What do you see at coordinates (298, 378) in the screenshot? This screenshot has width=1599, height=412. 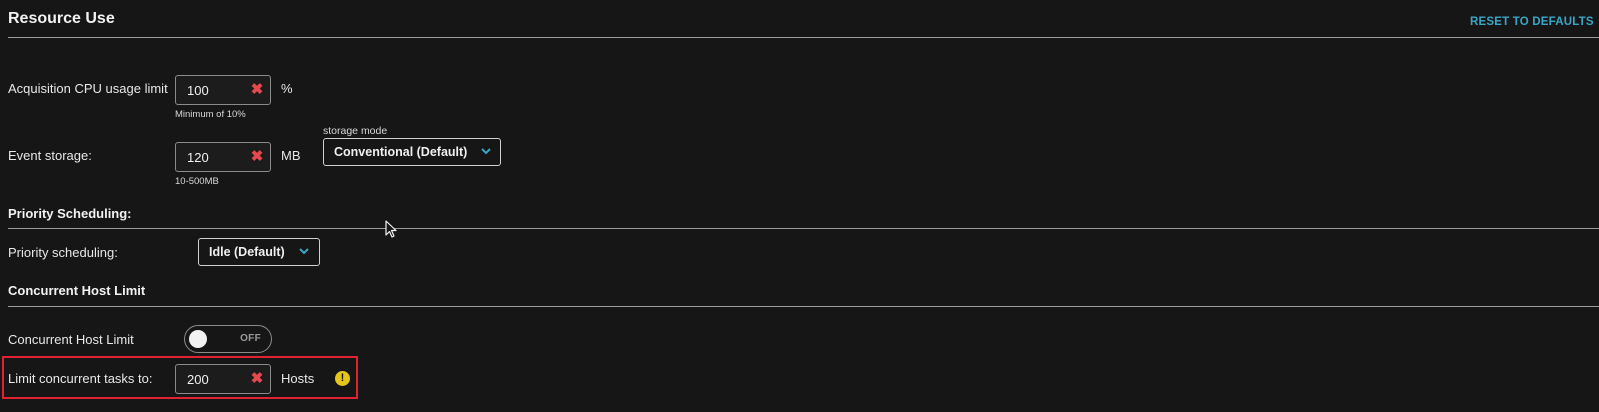 I see `limit-tasks-unit: Hosts` at bounding box center [298, 378].